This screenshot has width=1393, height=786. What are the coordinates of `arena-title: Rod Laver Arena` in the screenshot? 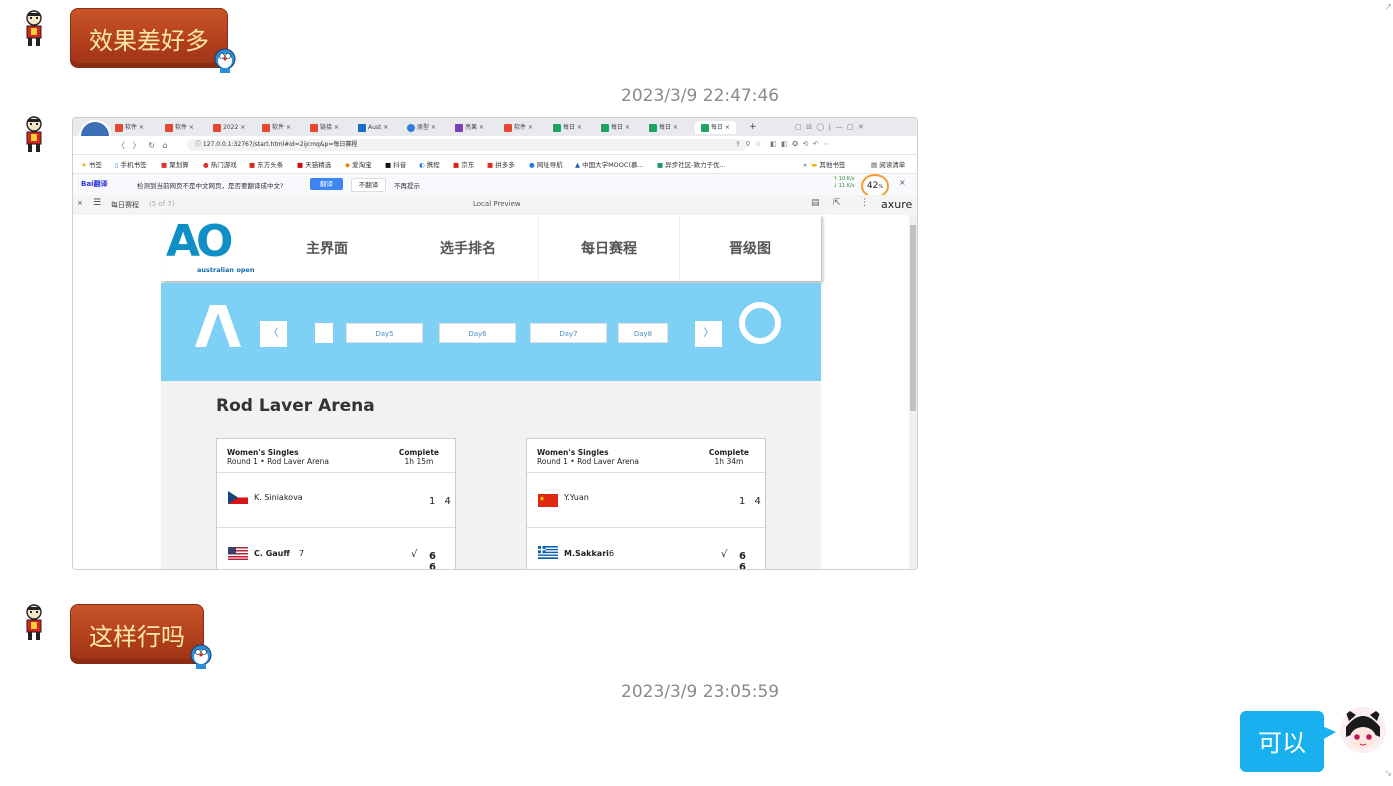 It's located at (295, 406).